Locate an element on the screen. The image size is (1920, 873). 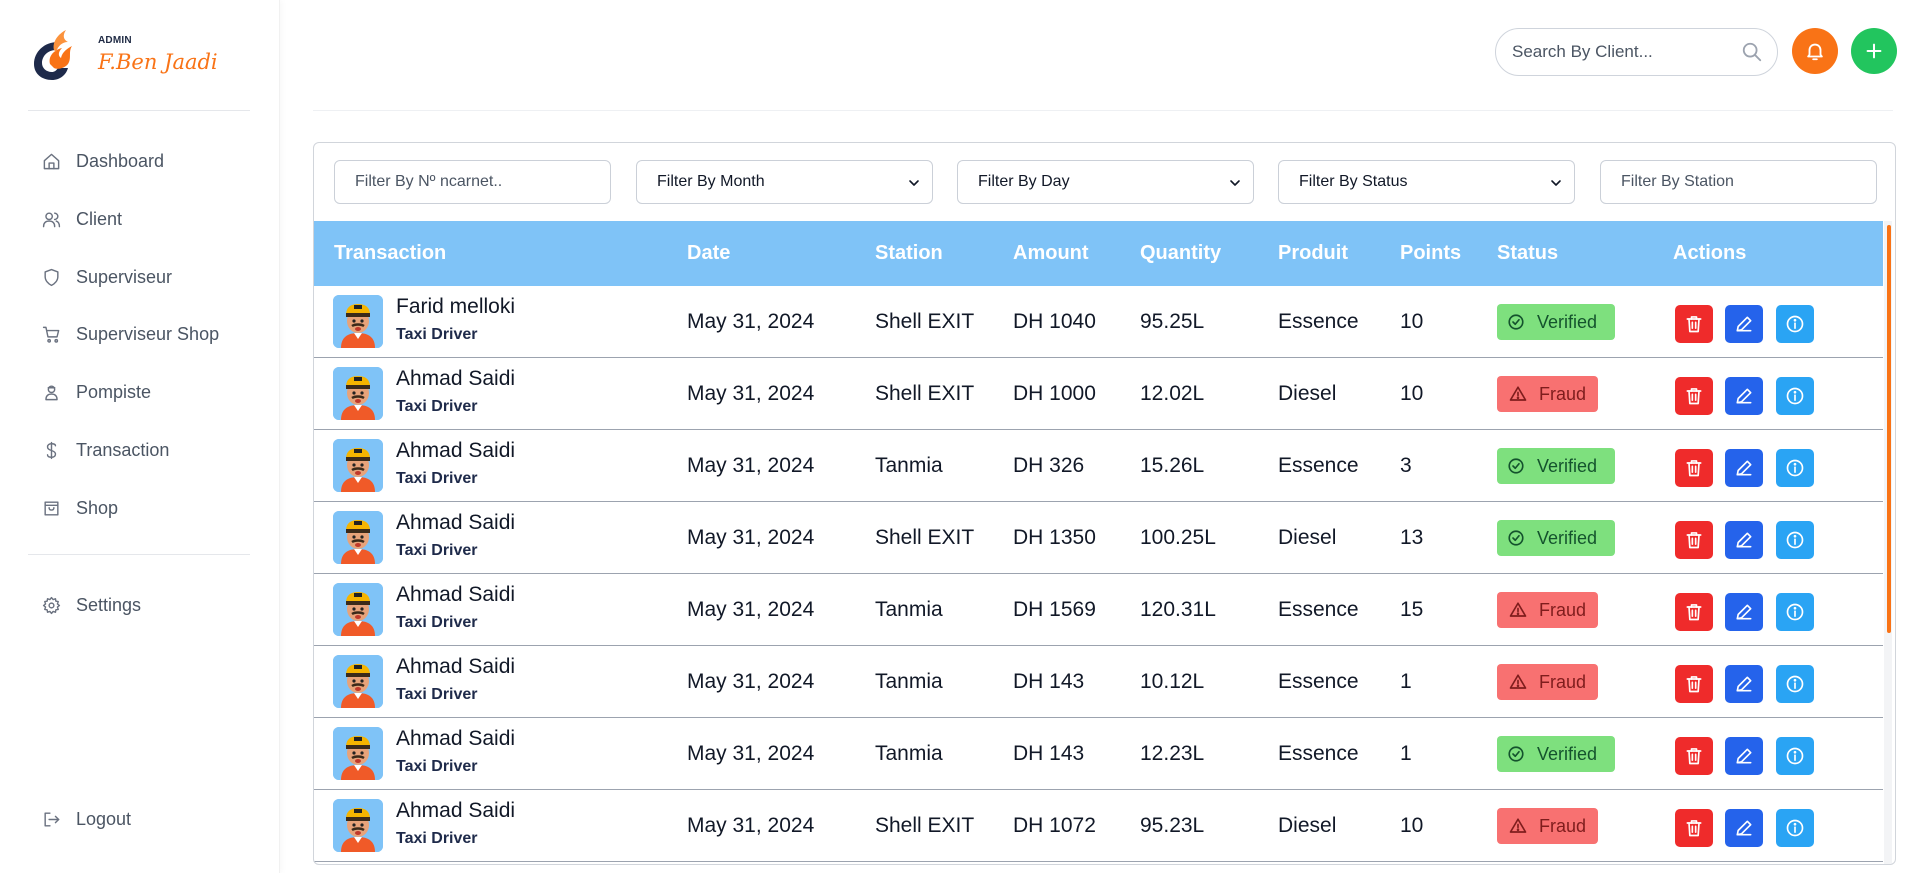
column-header: Status is located at coordinates (1527, 253).